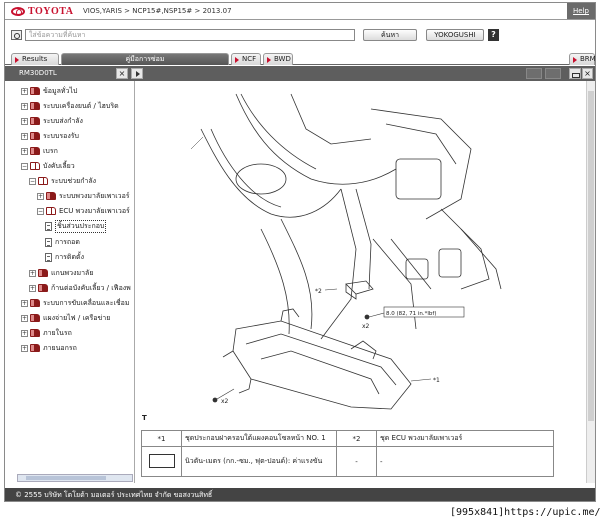 The height and width of the screenshot is (526, 600). I want to click on sidebar-scrollbar, so click(75, 478).